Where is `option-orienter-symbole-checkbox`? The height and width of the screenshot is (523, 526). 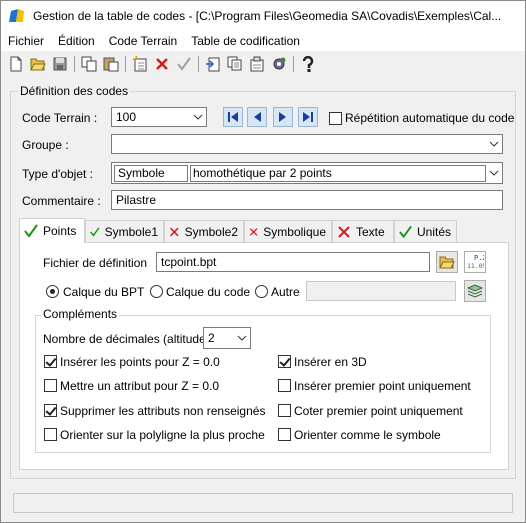
option-orienter-symbole-checkbox is located at coordinates (284, 434).